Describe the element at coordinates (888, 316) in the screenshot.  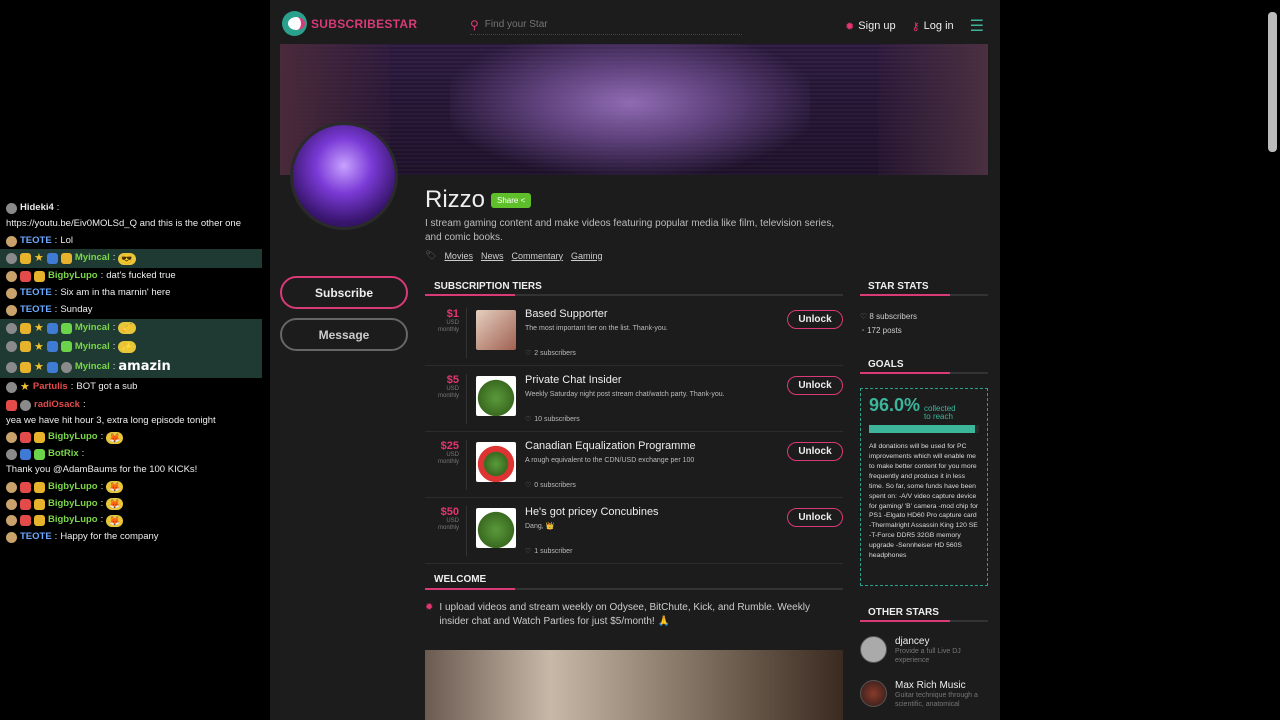
I see `subscribers-stat: ♡ 8 subscribers` at that location.